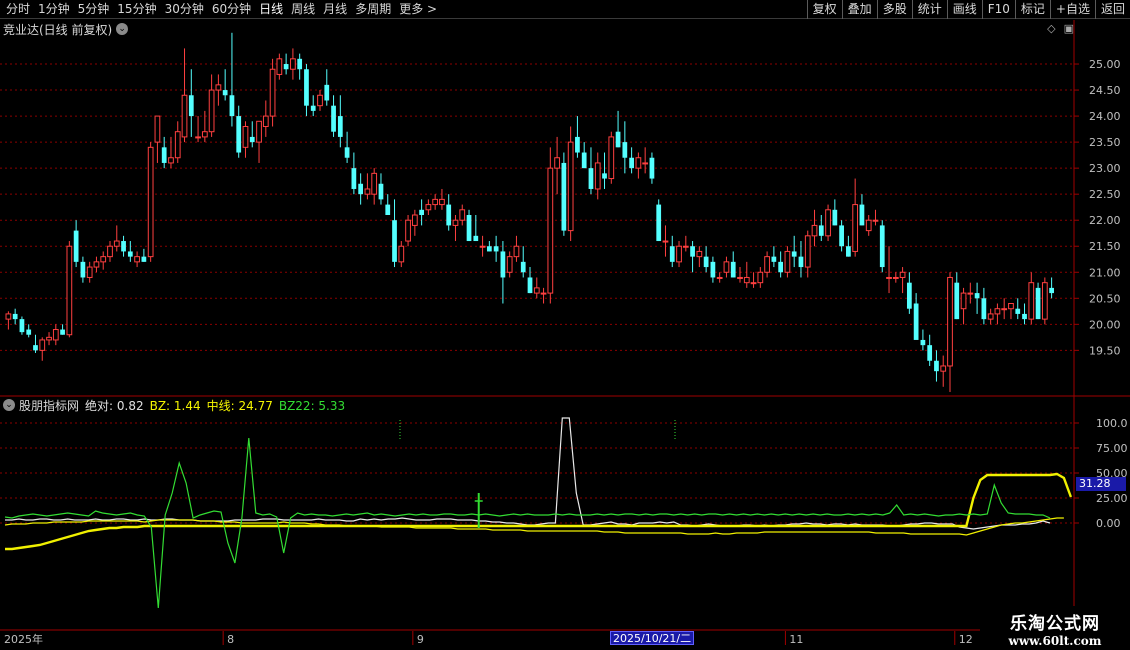 The width and height of the screenshot is (1130, 650). Describe the element at coordinates (312, 405) in the screenshot. I see `indicator-field-3: BZ22: 5.33` at that location.